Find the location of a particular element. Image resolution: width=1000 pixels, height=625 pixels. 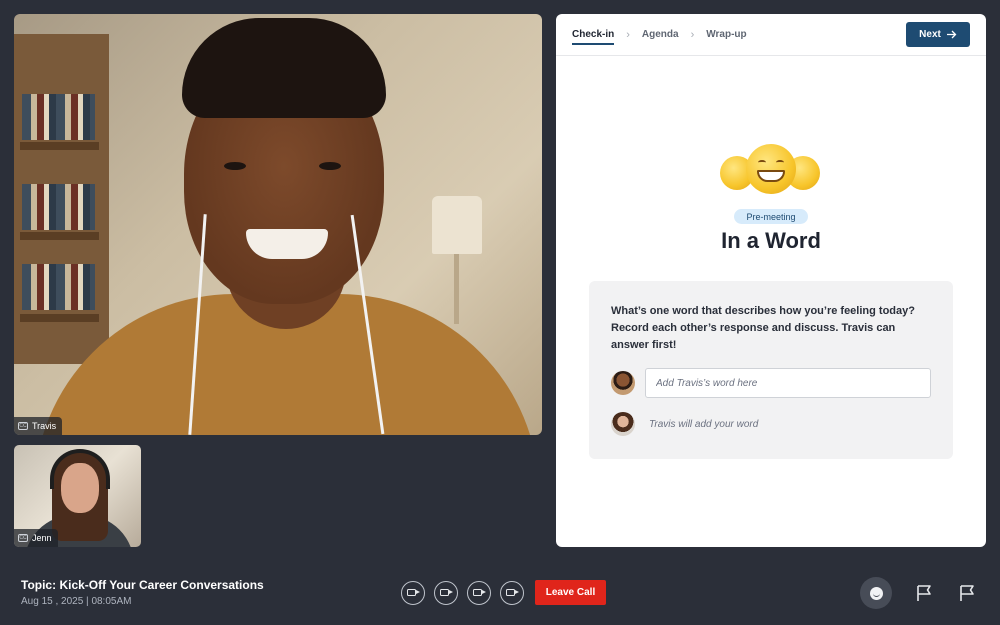

travis-answer-row is located at coordinates (771, 383).